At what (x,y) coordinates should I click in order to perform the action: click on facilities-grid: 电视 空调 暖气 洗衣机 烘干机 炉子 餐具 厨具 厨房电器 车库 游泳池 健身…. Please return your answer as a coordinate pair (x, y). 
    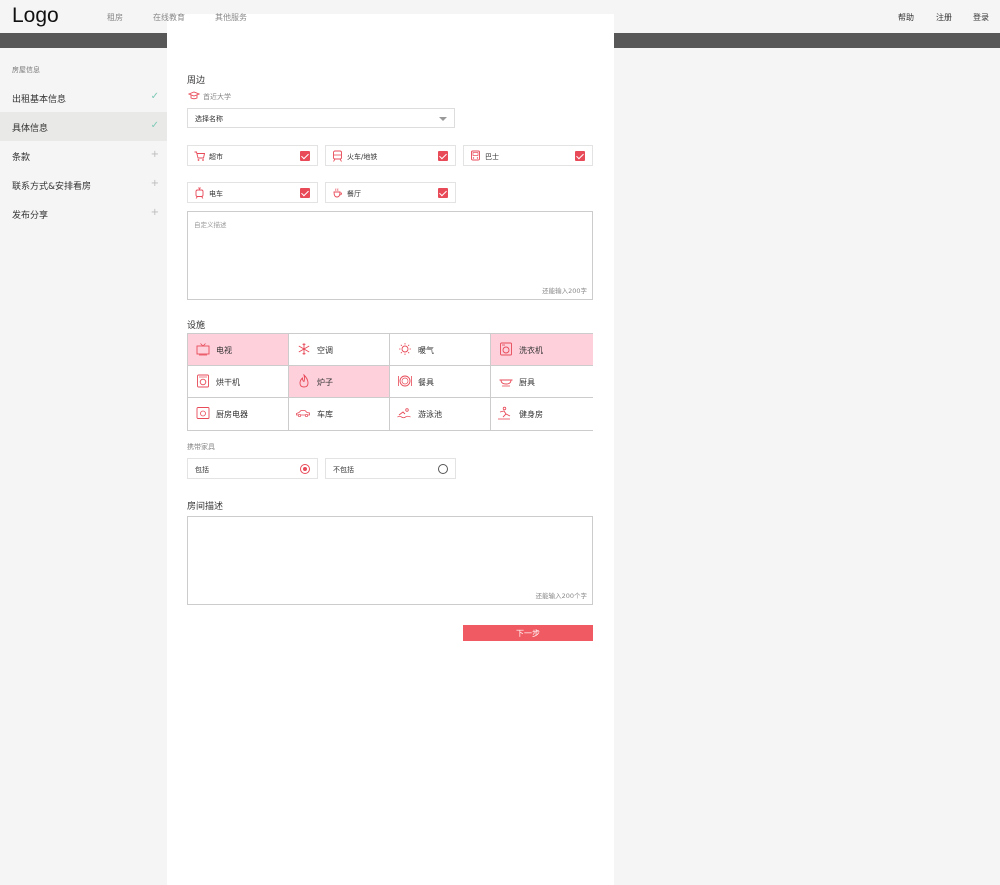
    Looking at the image, I should click on (390, 382).